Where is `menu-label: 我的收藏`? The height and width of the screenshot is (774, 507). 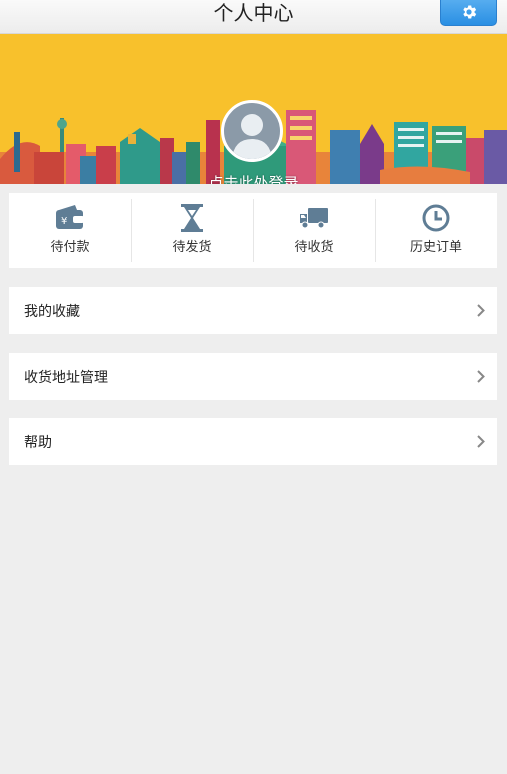
menu-label: 我的收藏 is located at coordinates (52, 311).